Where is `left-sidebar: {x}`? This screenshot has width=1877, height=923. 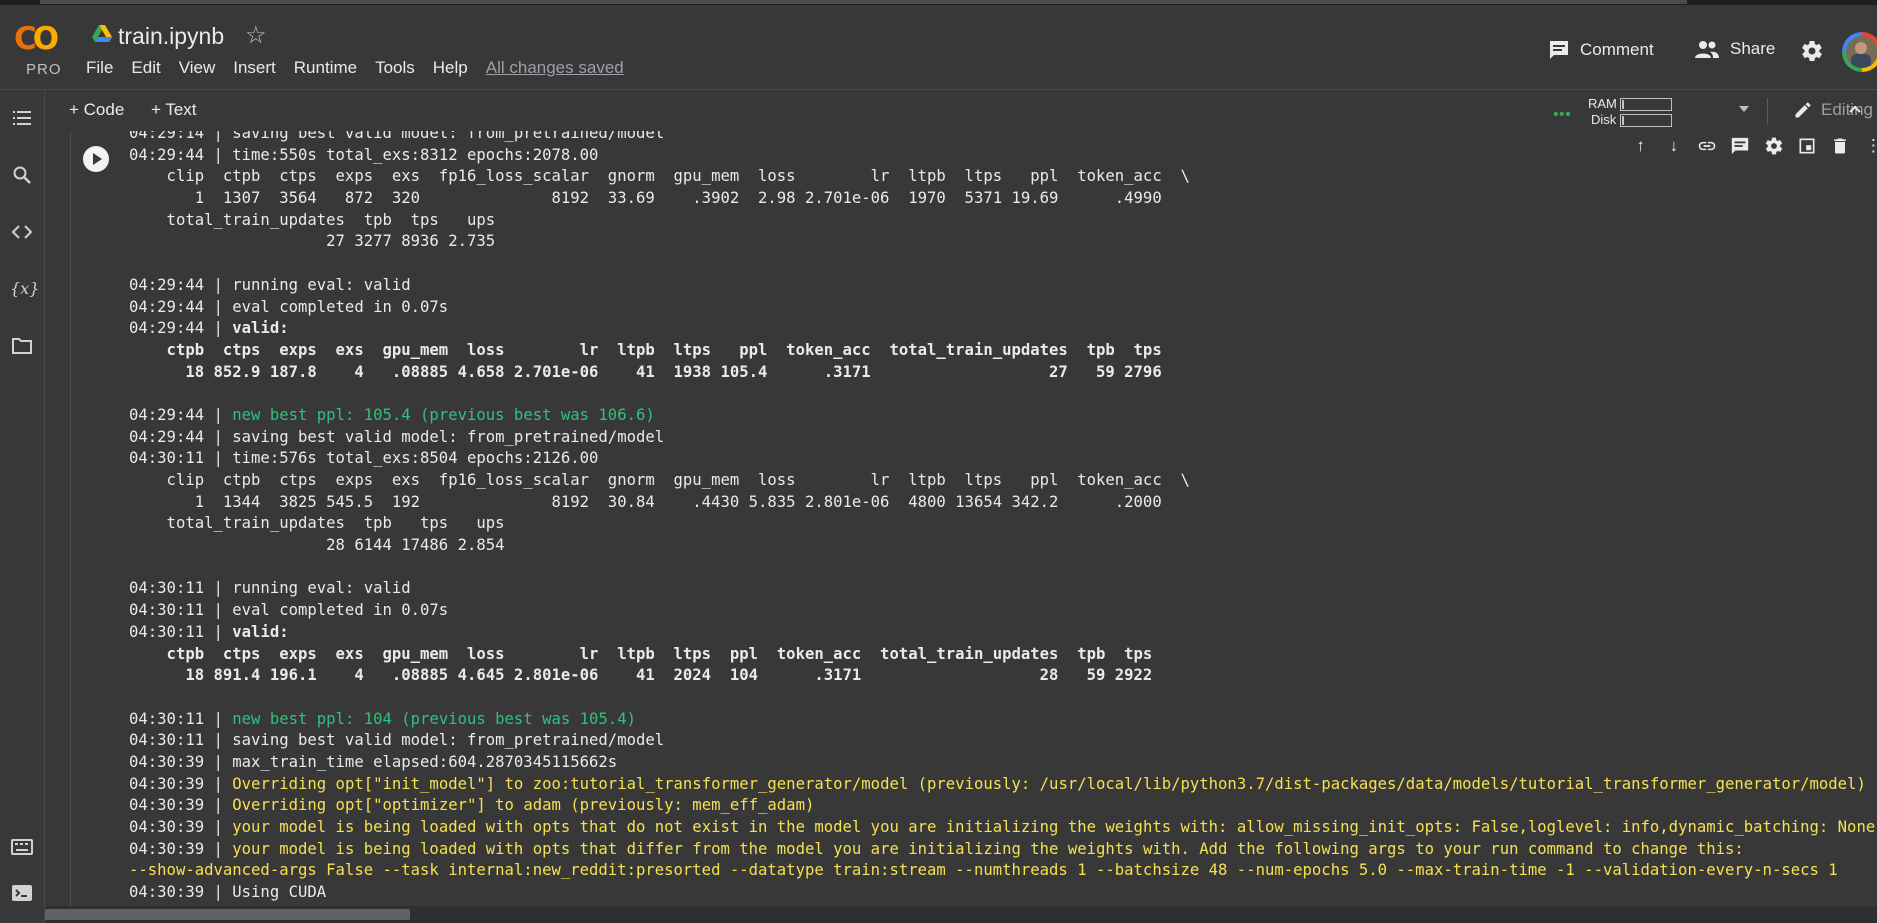 left-sidebar: {x} is located at coordinates (22, 506).